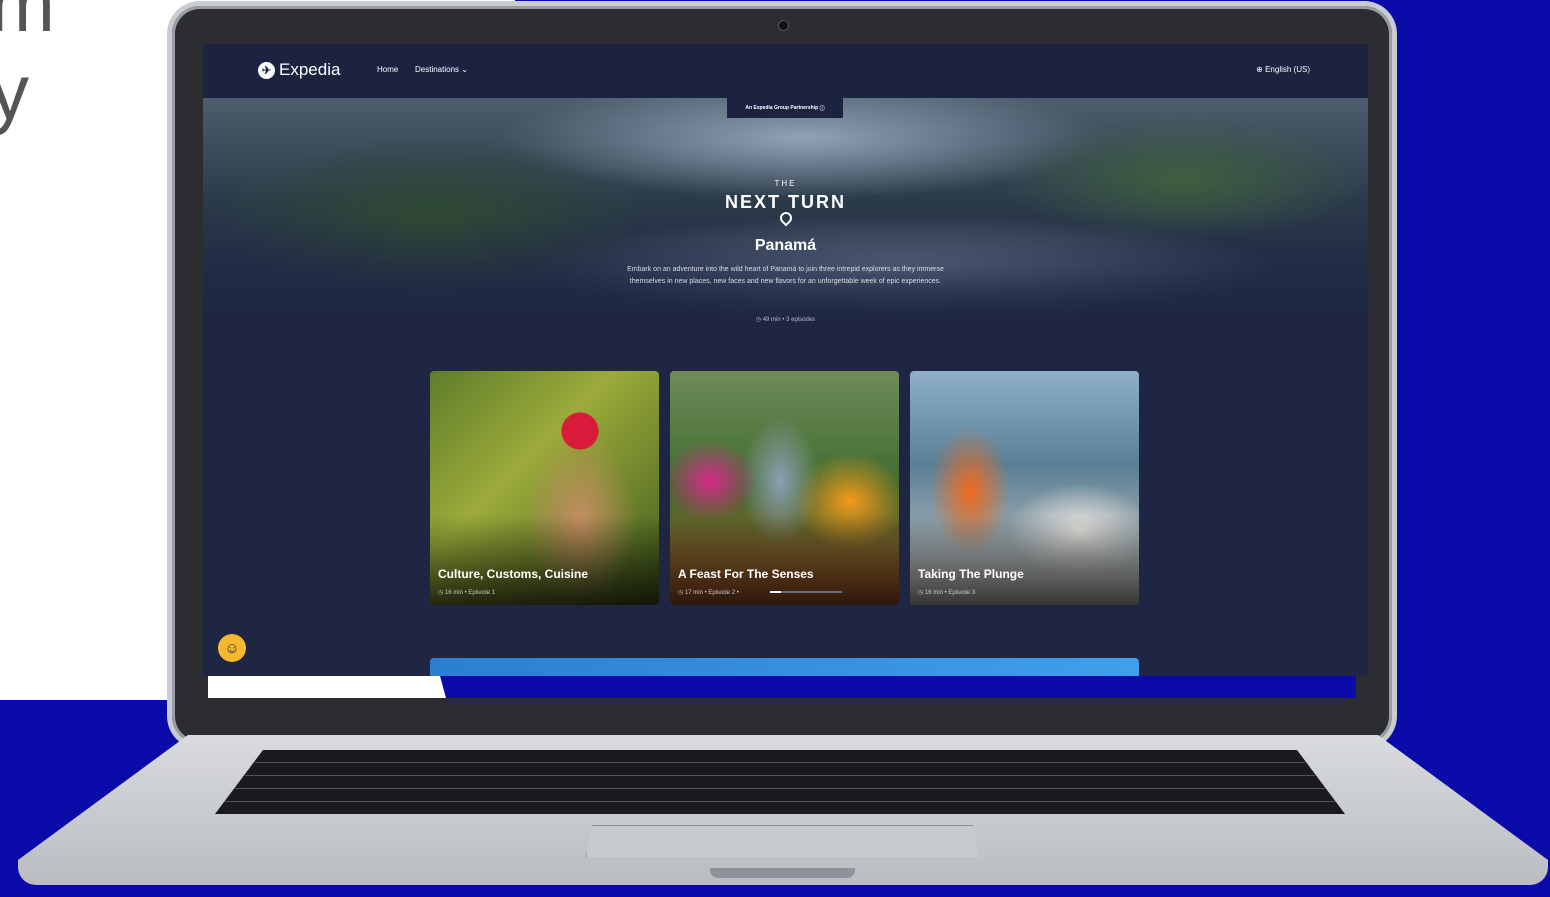 The width and height of the screenshot is (1550, 897). Describe the element at coordinates (806, 592) in the screenshot. I see `episode-progress-bar` at that location.